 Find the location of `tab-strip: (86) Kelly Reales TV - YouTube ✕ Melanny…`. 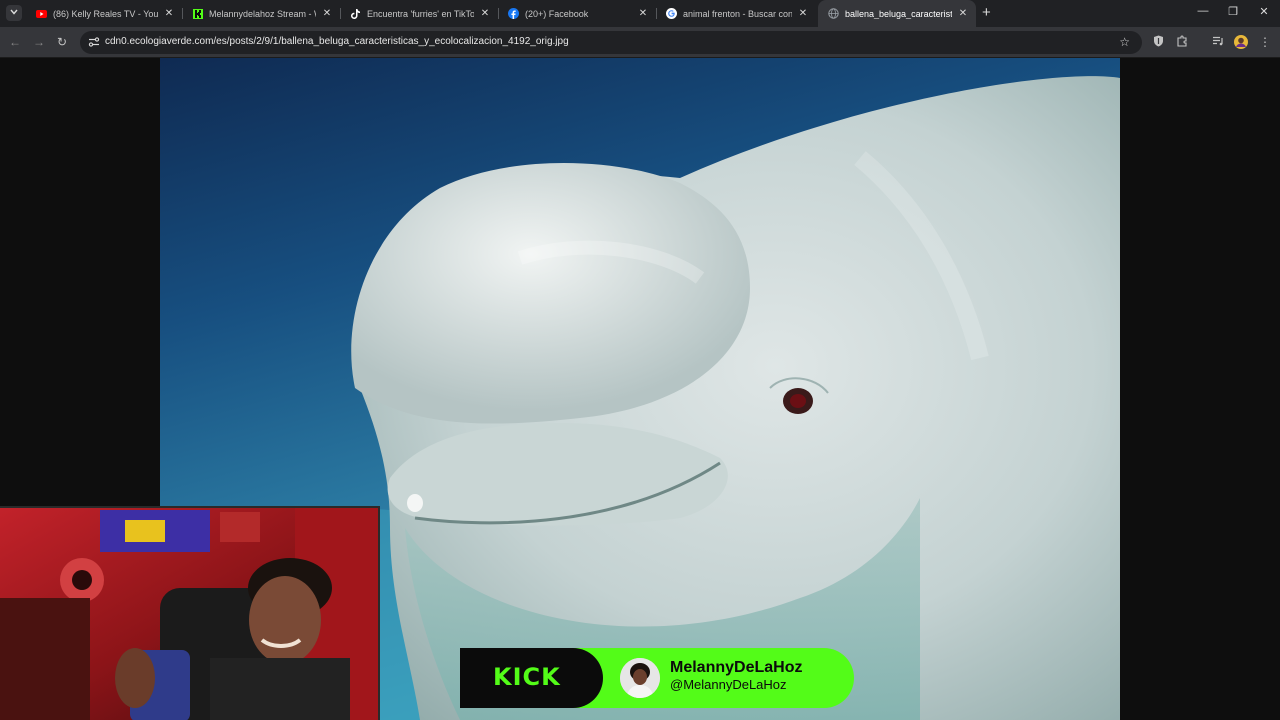

tab-strip: (86) Kelly Reales TV - YouTube ✕ Melanny… is located at coordinates (640, 13).